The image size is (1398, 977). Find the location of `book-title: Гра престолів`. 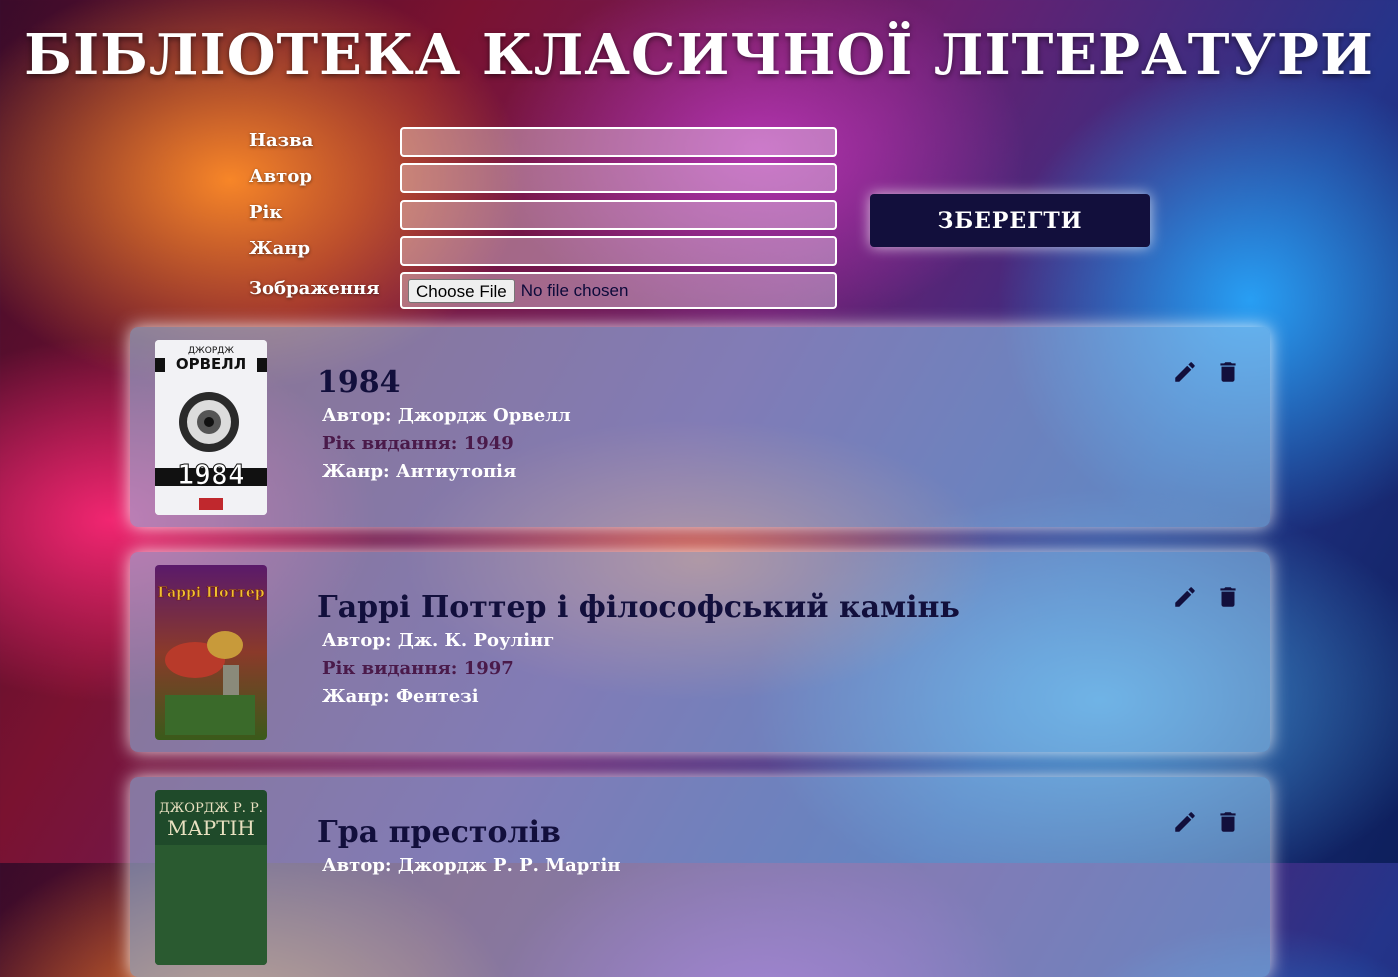

book-title: Гра престолів is located at coordinates (439, 832).